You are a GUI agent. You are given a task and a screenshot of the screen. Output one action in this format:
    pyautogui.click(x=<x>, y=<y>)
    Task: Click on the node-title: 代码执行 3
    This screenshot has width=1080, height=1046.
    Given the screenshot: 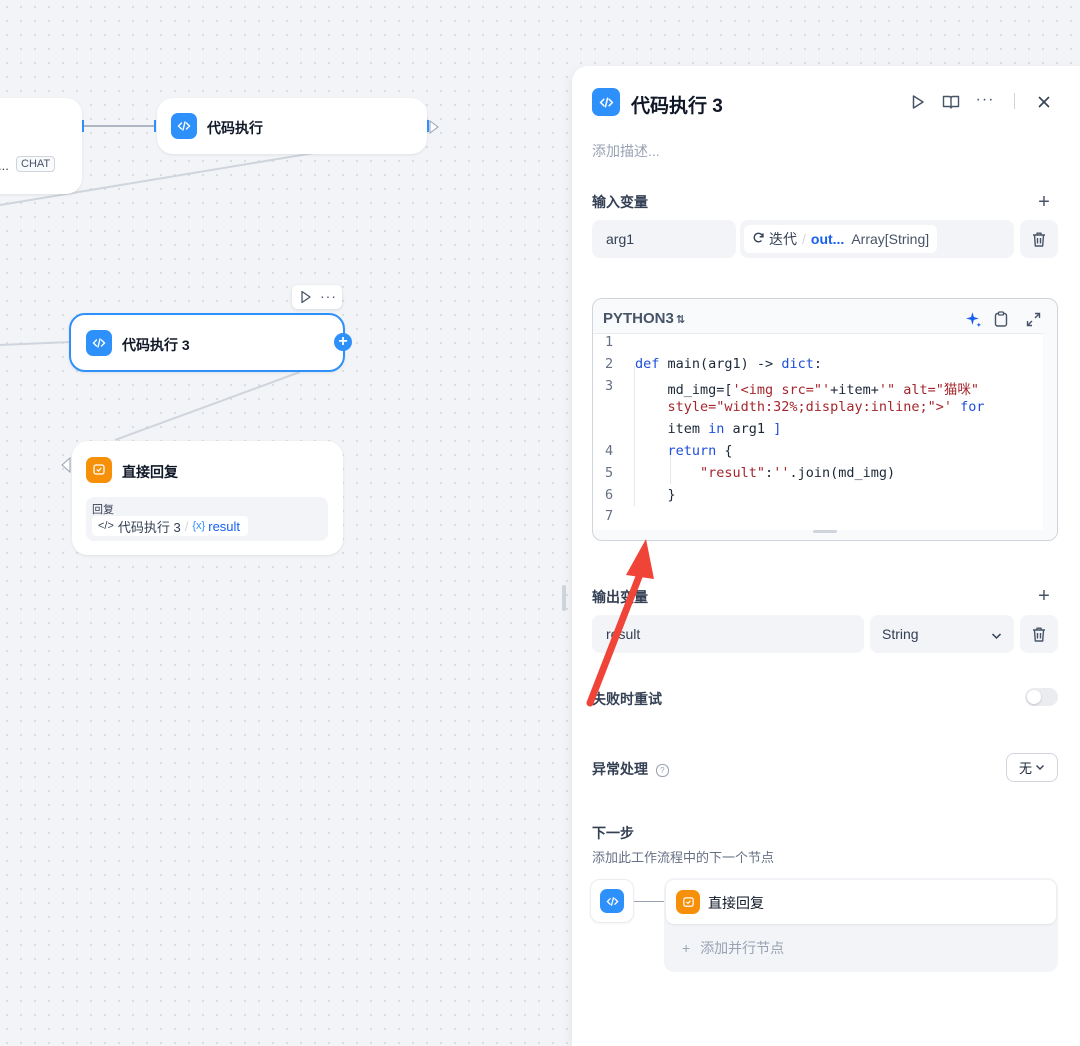 What is the action you would take?
    pyautogui.click(x=156, y=345)
    